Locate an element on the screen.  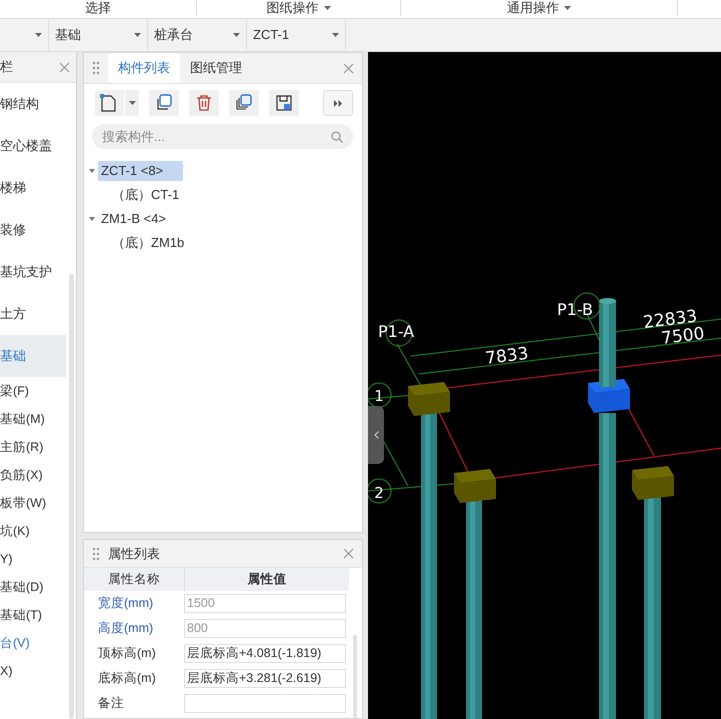
axis-label: 2 is located at coordinates (380, 491).